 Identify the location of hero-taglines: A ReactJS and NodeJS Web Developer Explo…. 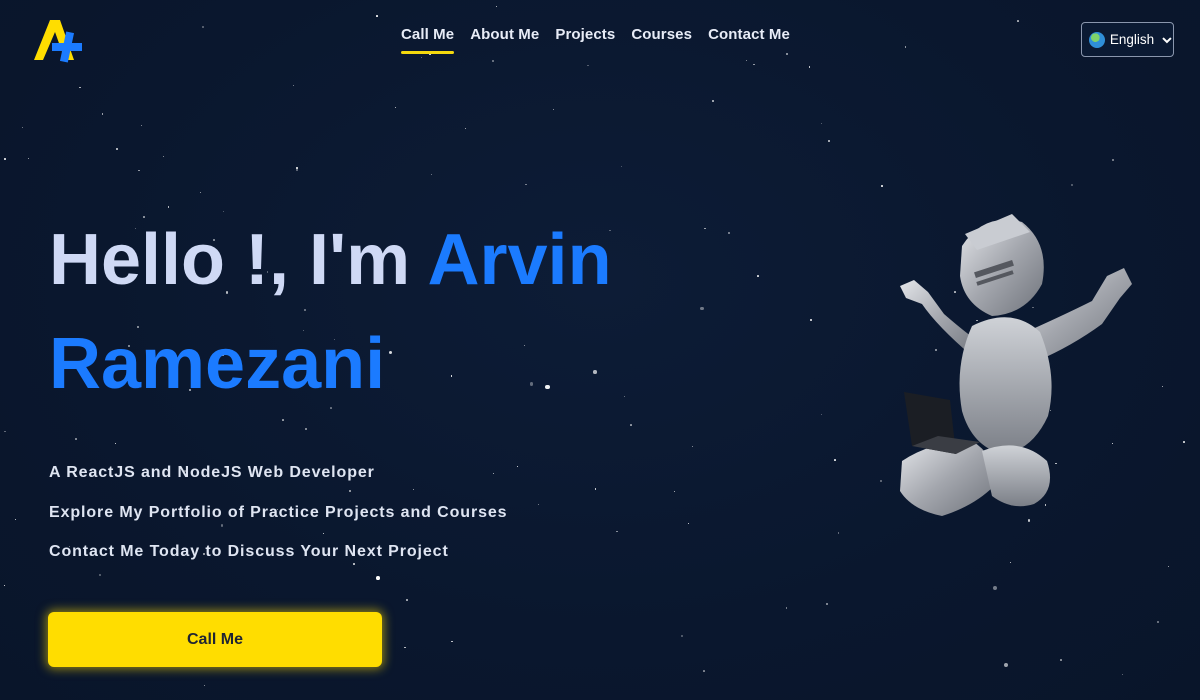
(278, 521).